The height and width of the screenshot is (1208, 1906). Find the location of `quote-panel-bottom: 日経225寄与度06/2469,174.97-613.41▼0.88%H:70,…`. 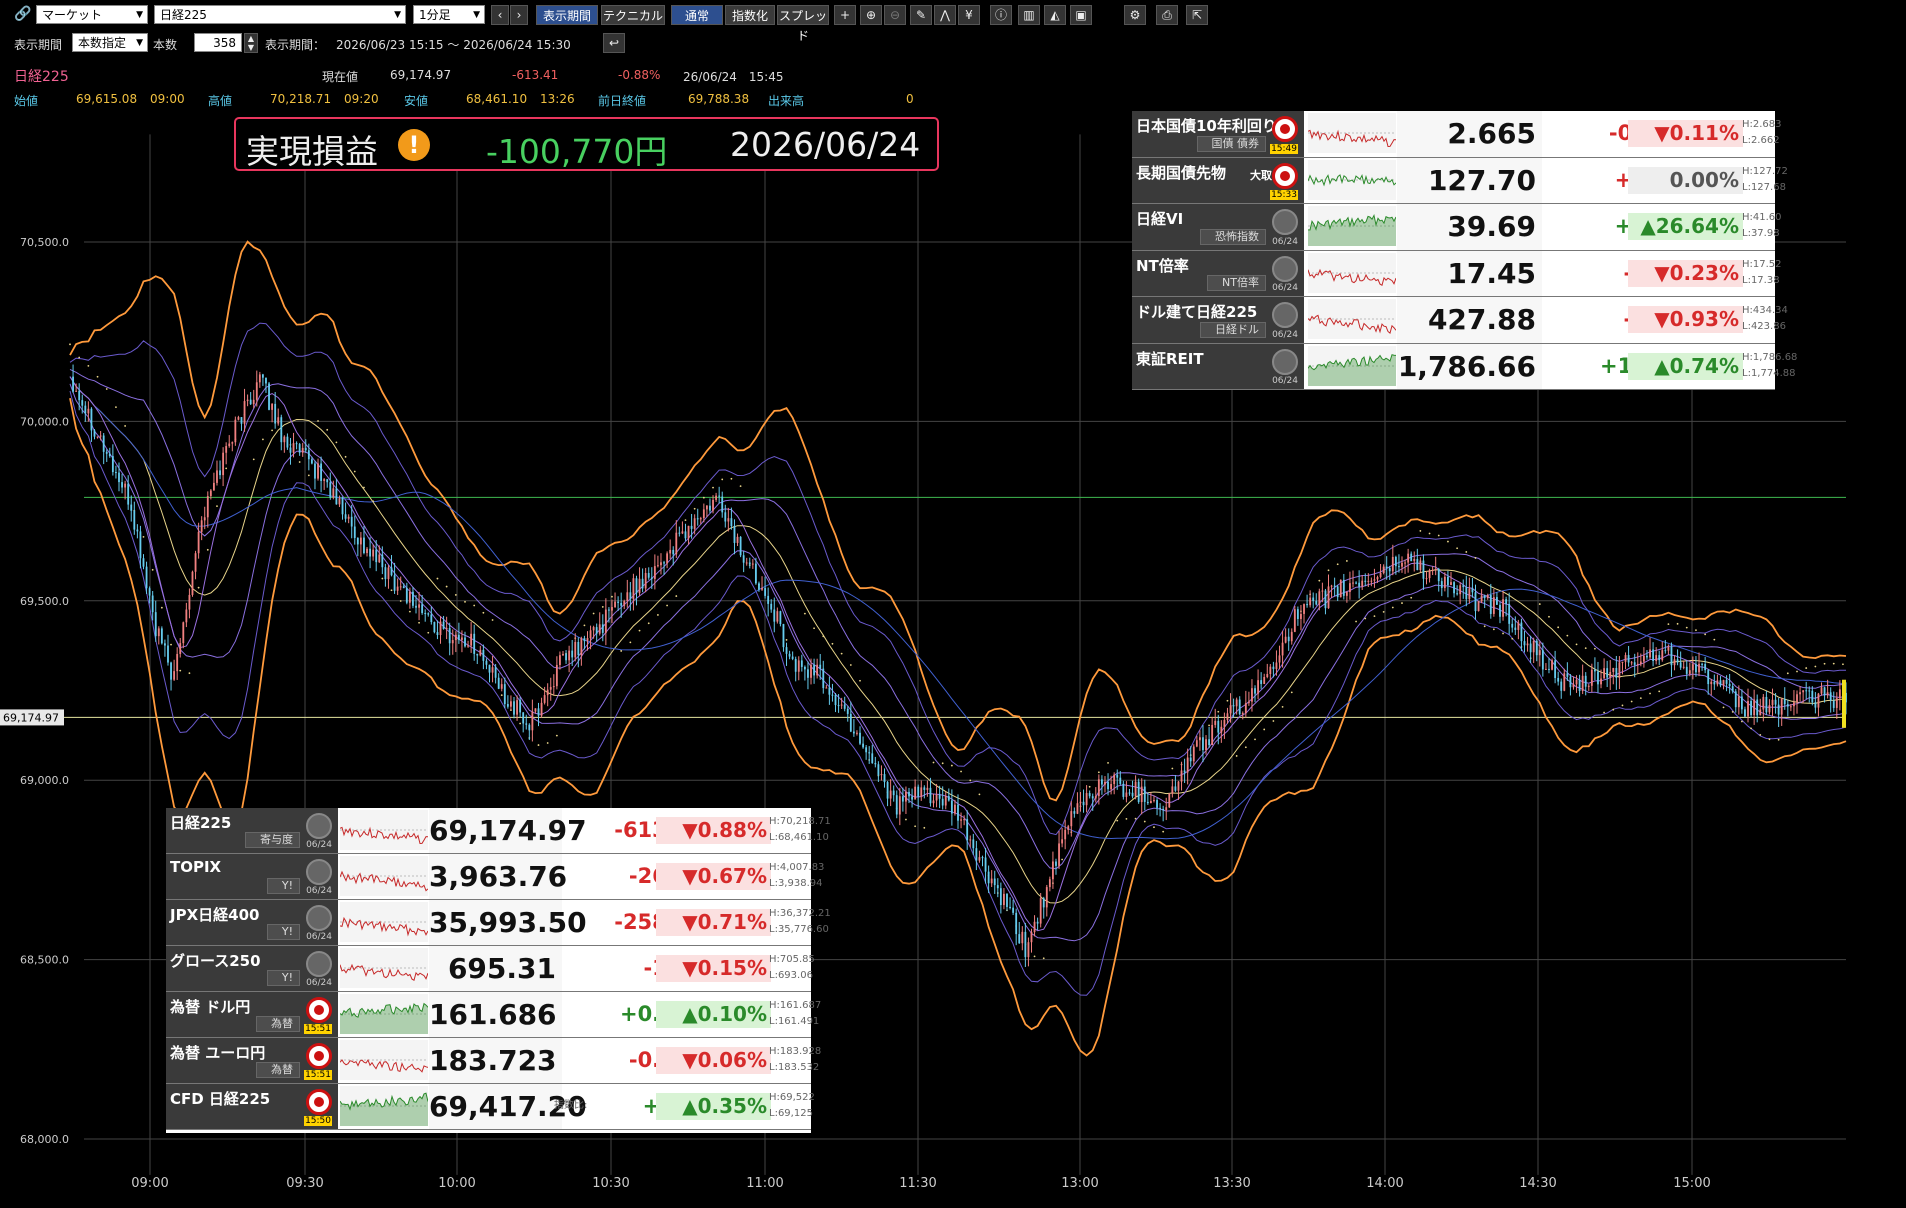

quote-panel-bottom: 日経225寄与度06/2469,174.97-613.41▼0.88%H:70,… is located at coordinates (498, 970).